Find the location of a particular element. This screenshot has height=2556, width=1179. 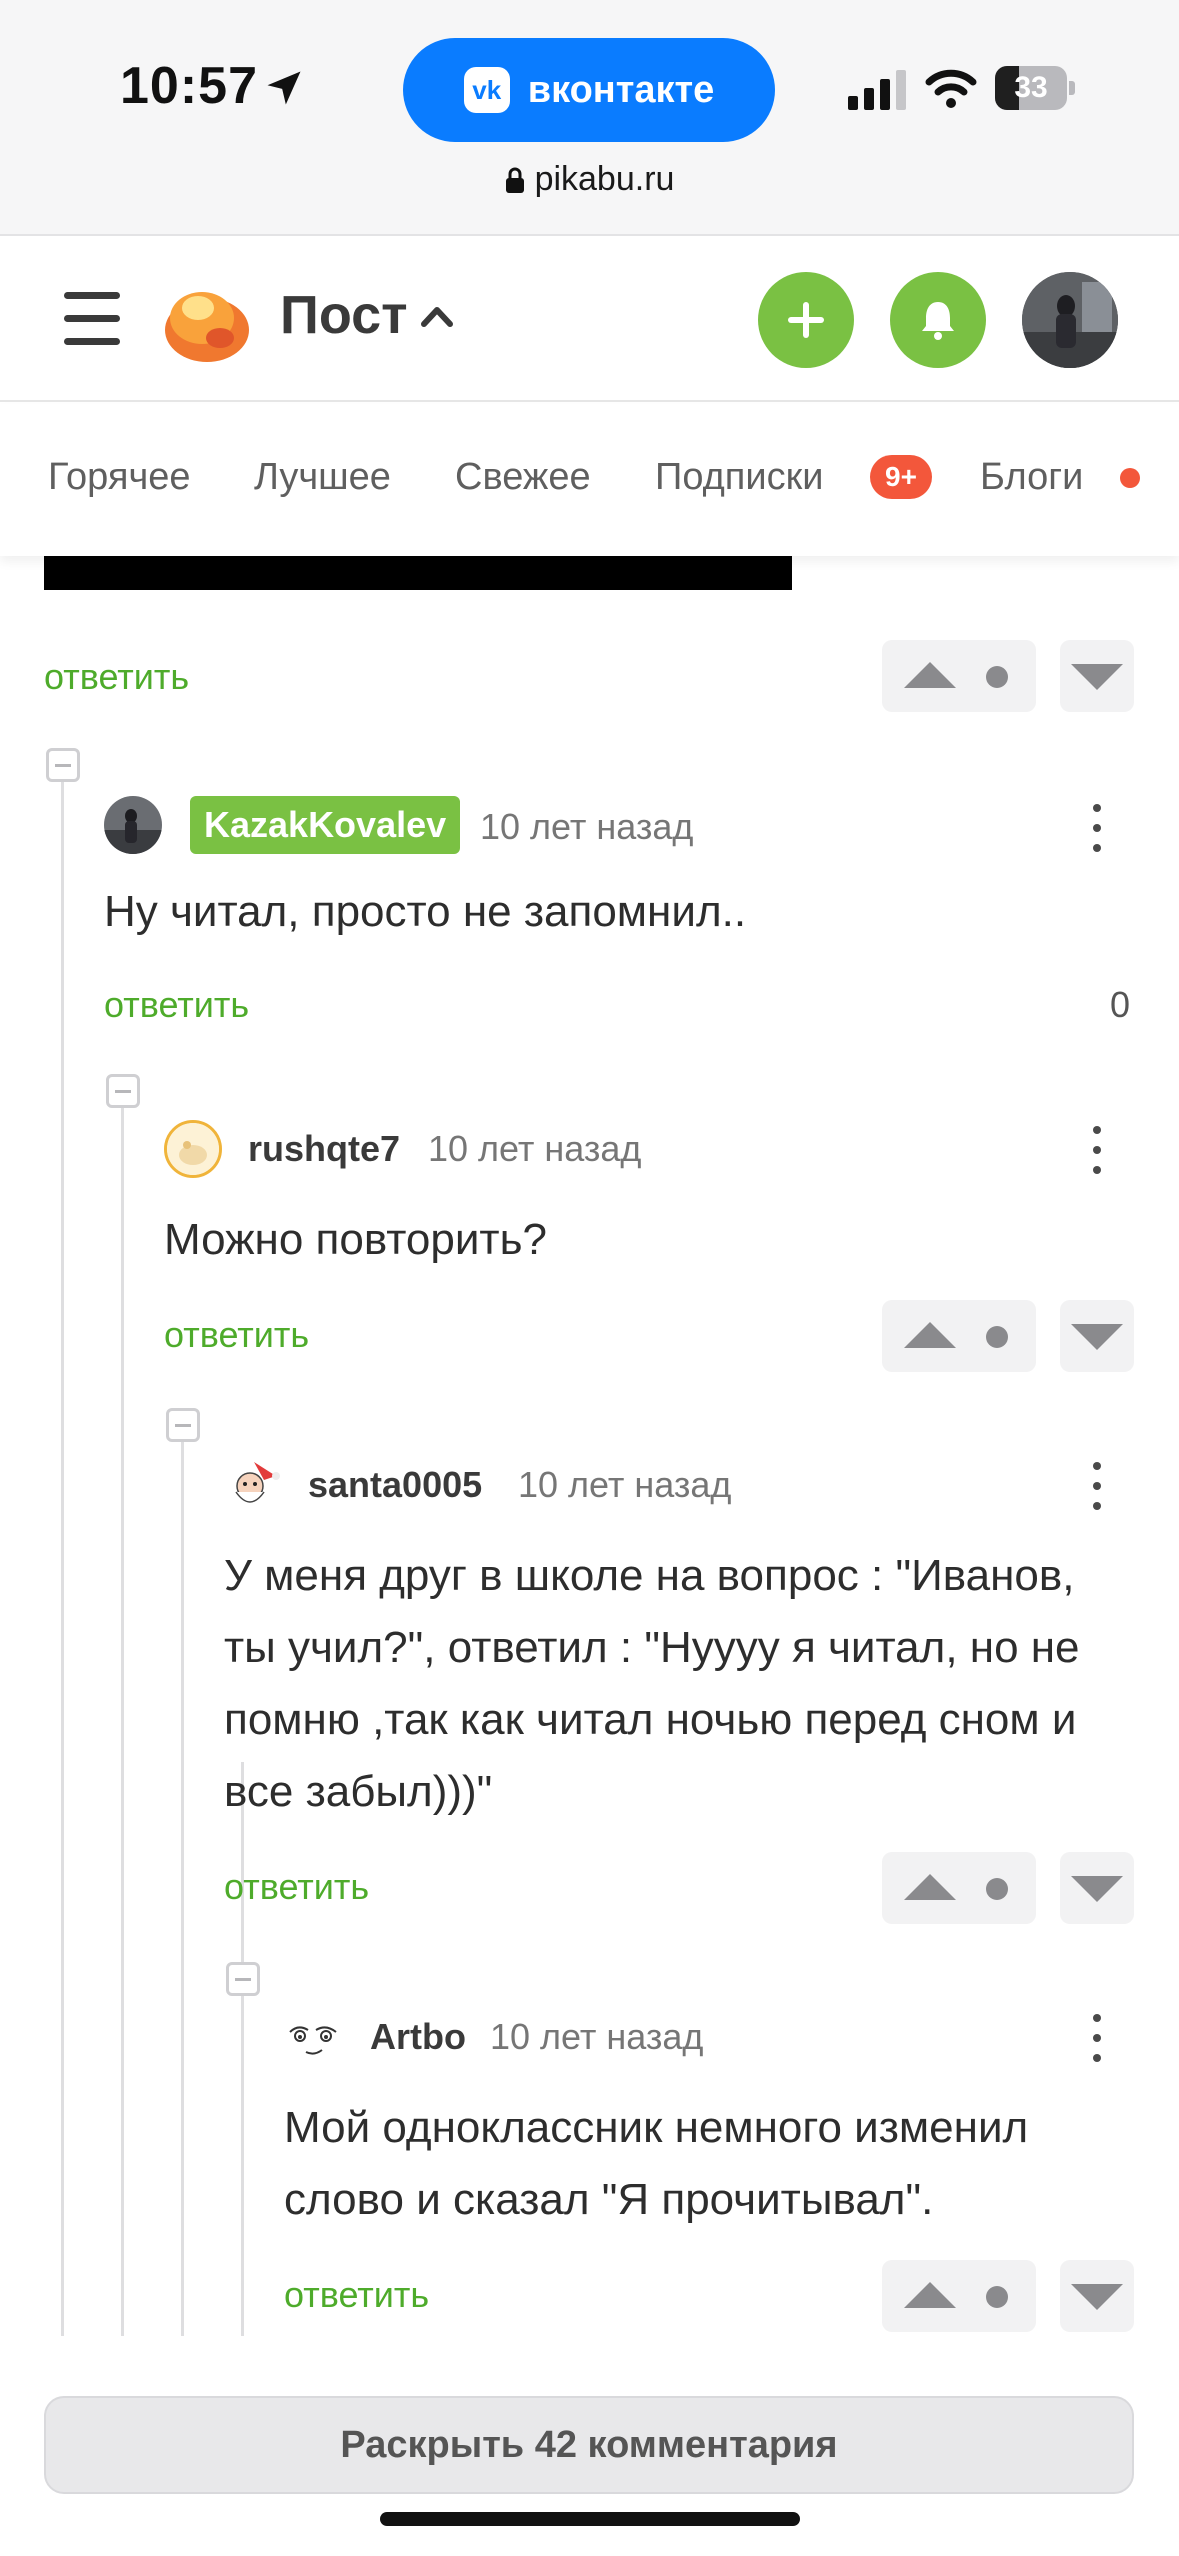

address-bar: pikabu.ru is located at coordinates (589, 179).